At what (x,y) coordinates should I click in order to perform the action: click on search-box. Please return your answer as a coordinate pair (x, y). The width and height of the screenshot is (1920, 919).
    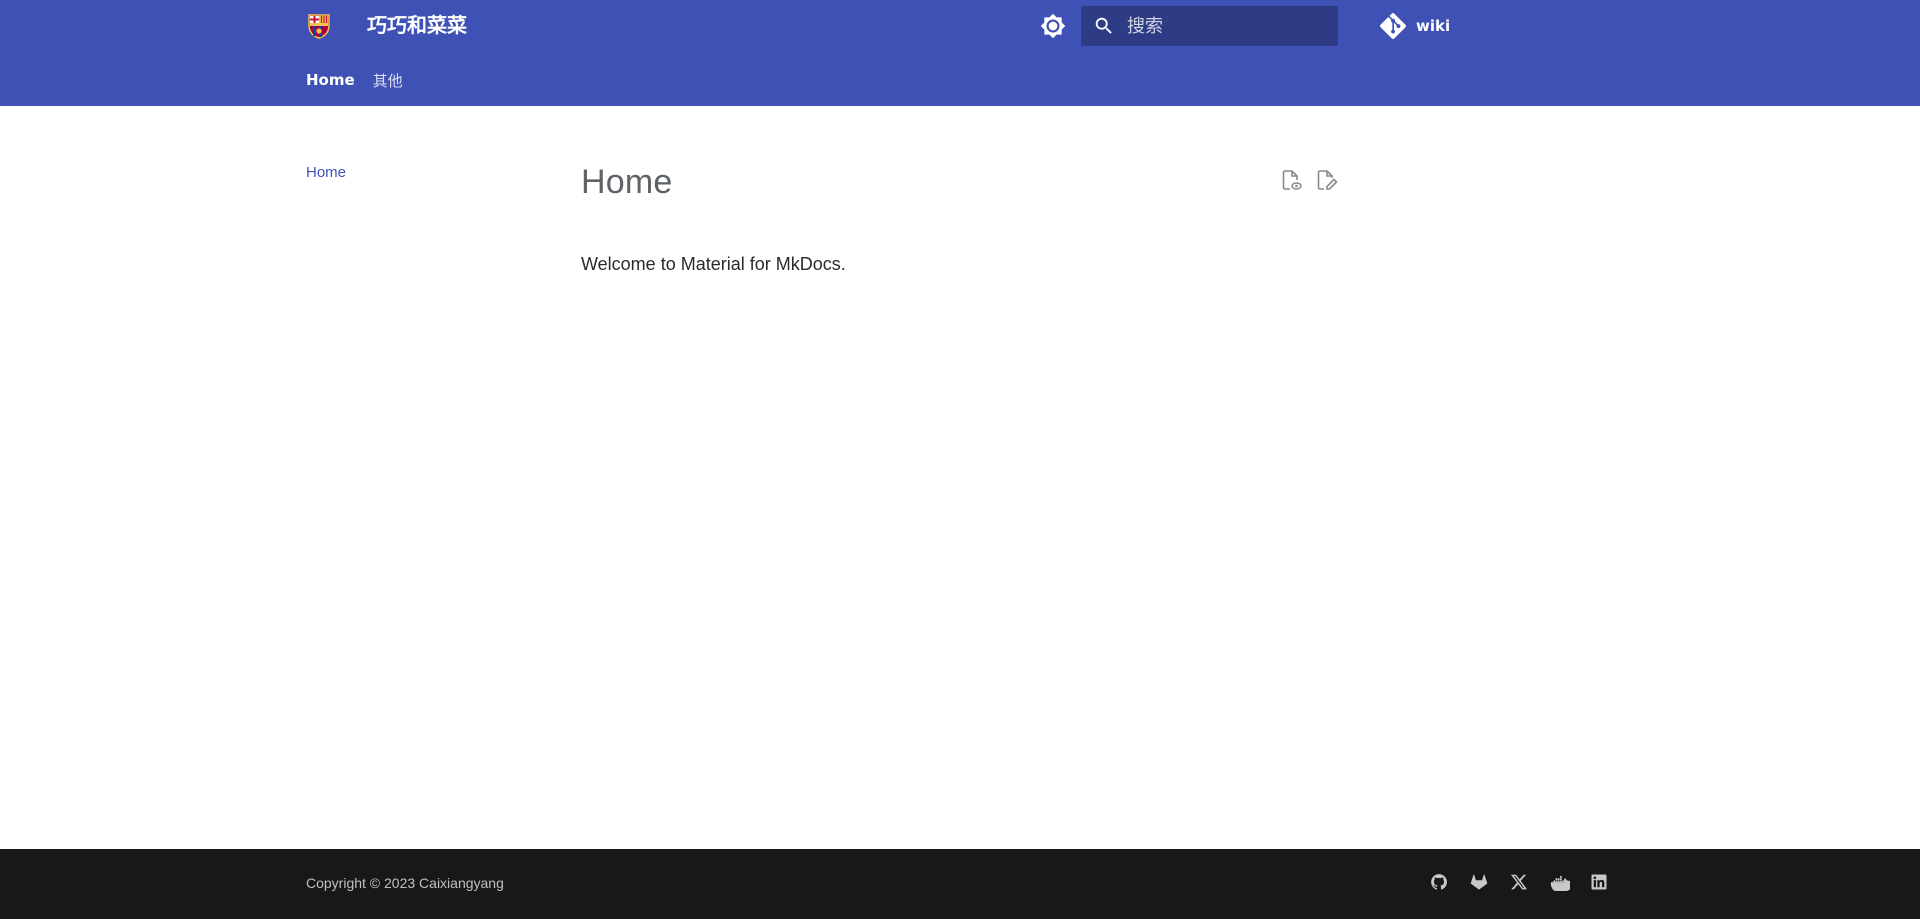
    Looking at the image, I should click on (1209, 26).